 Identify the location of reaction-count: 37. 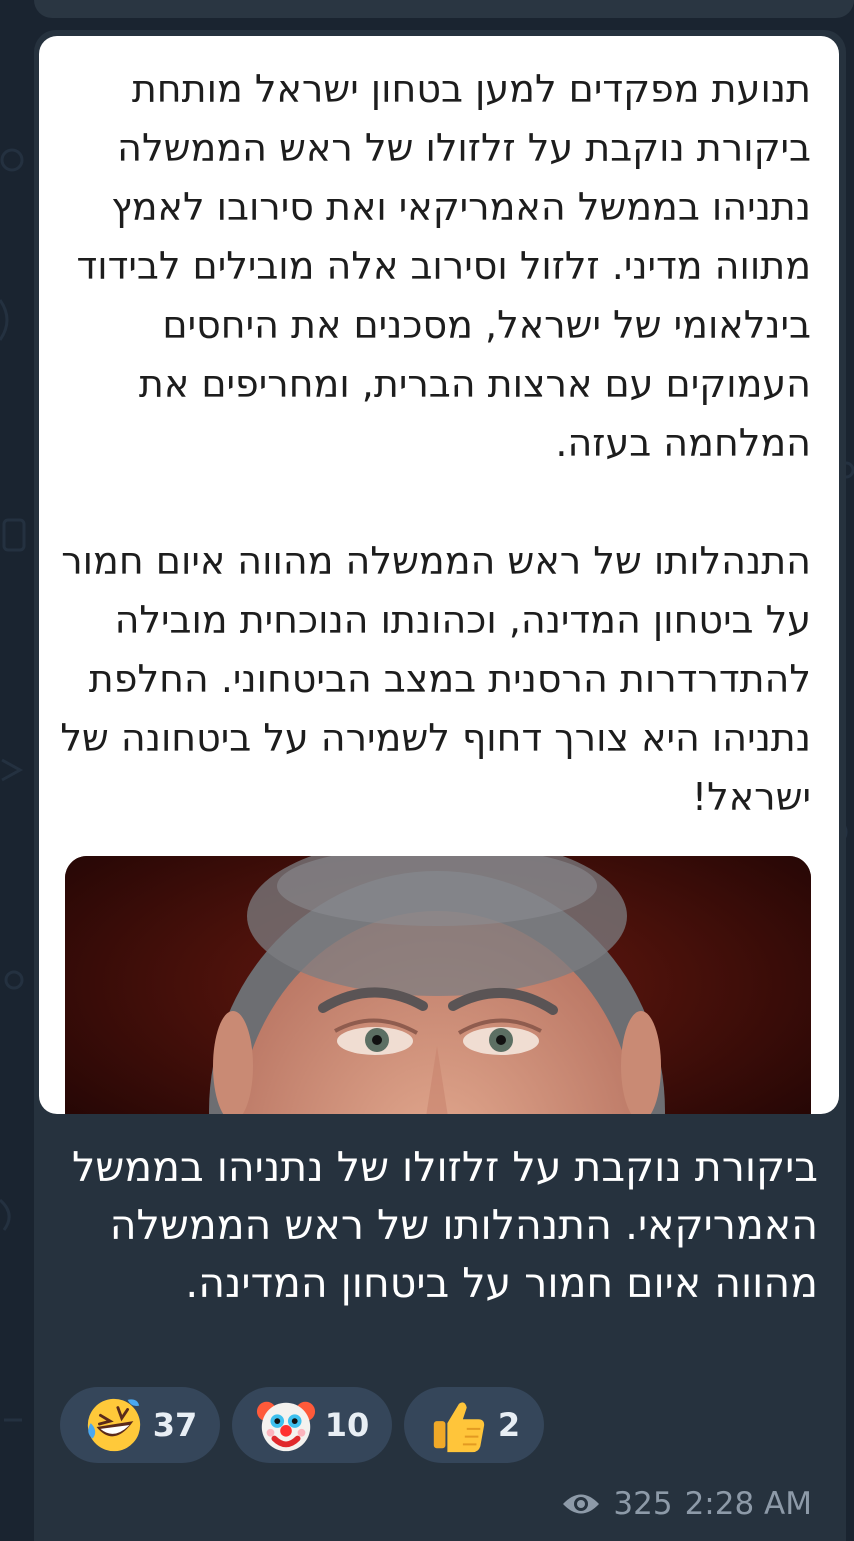
(175, 1425).